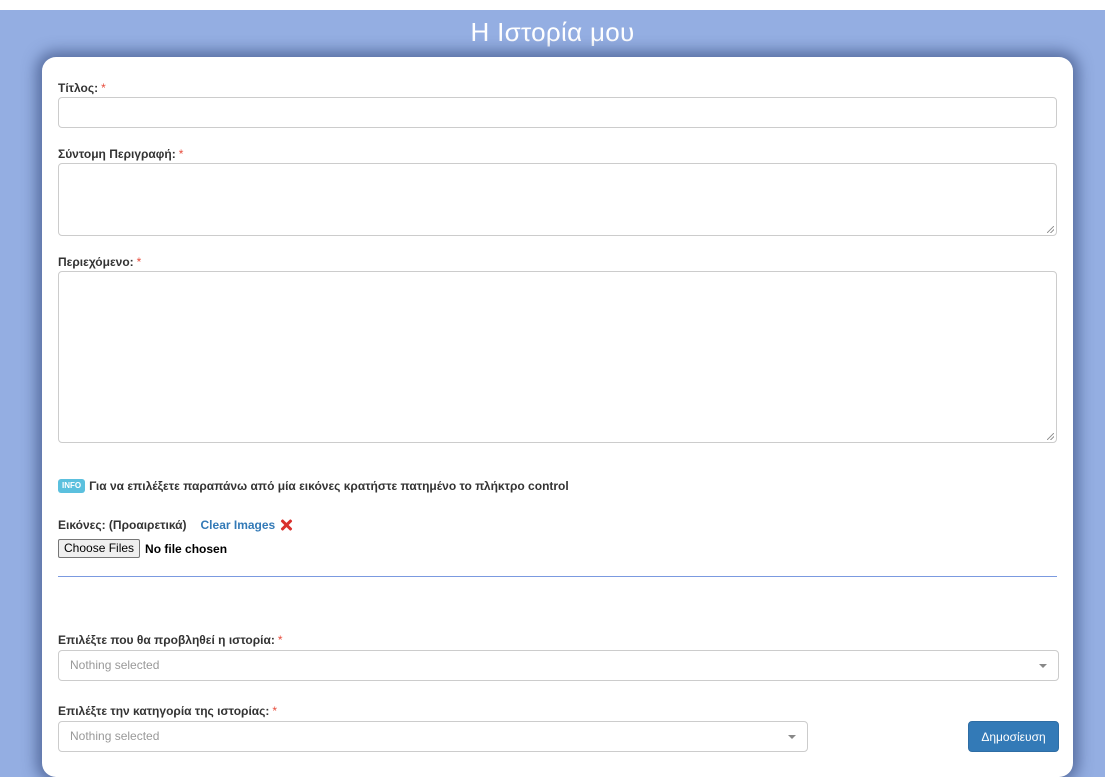 The width and height of the screenshot is (1105, 777). I want to click on category-select-value: Nothing selected, so click(115, 736).